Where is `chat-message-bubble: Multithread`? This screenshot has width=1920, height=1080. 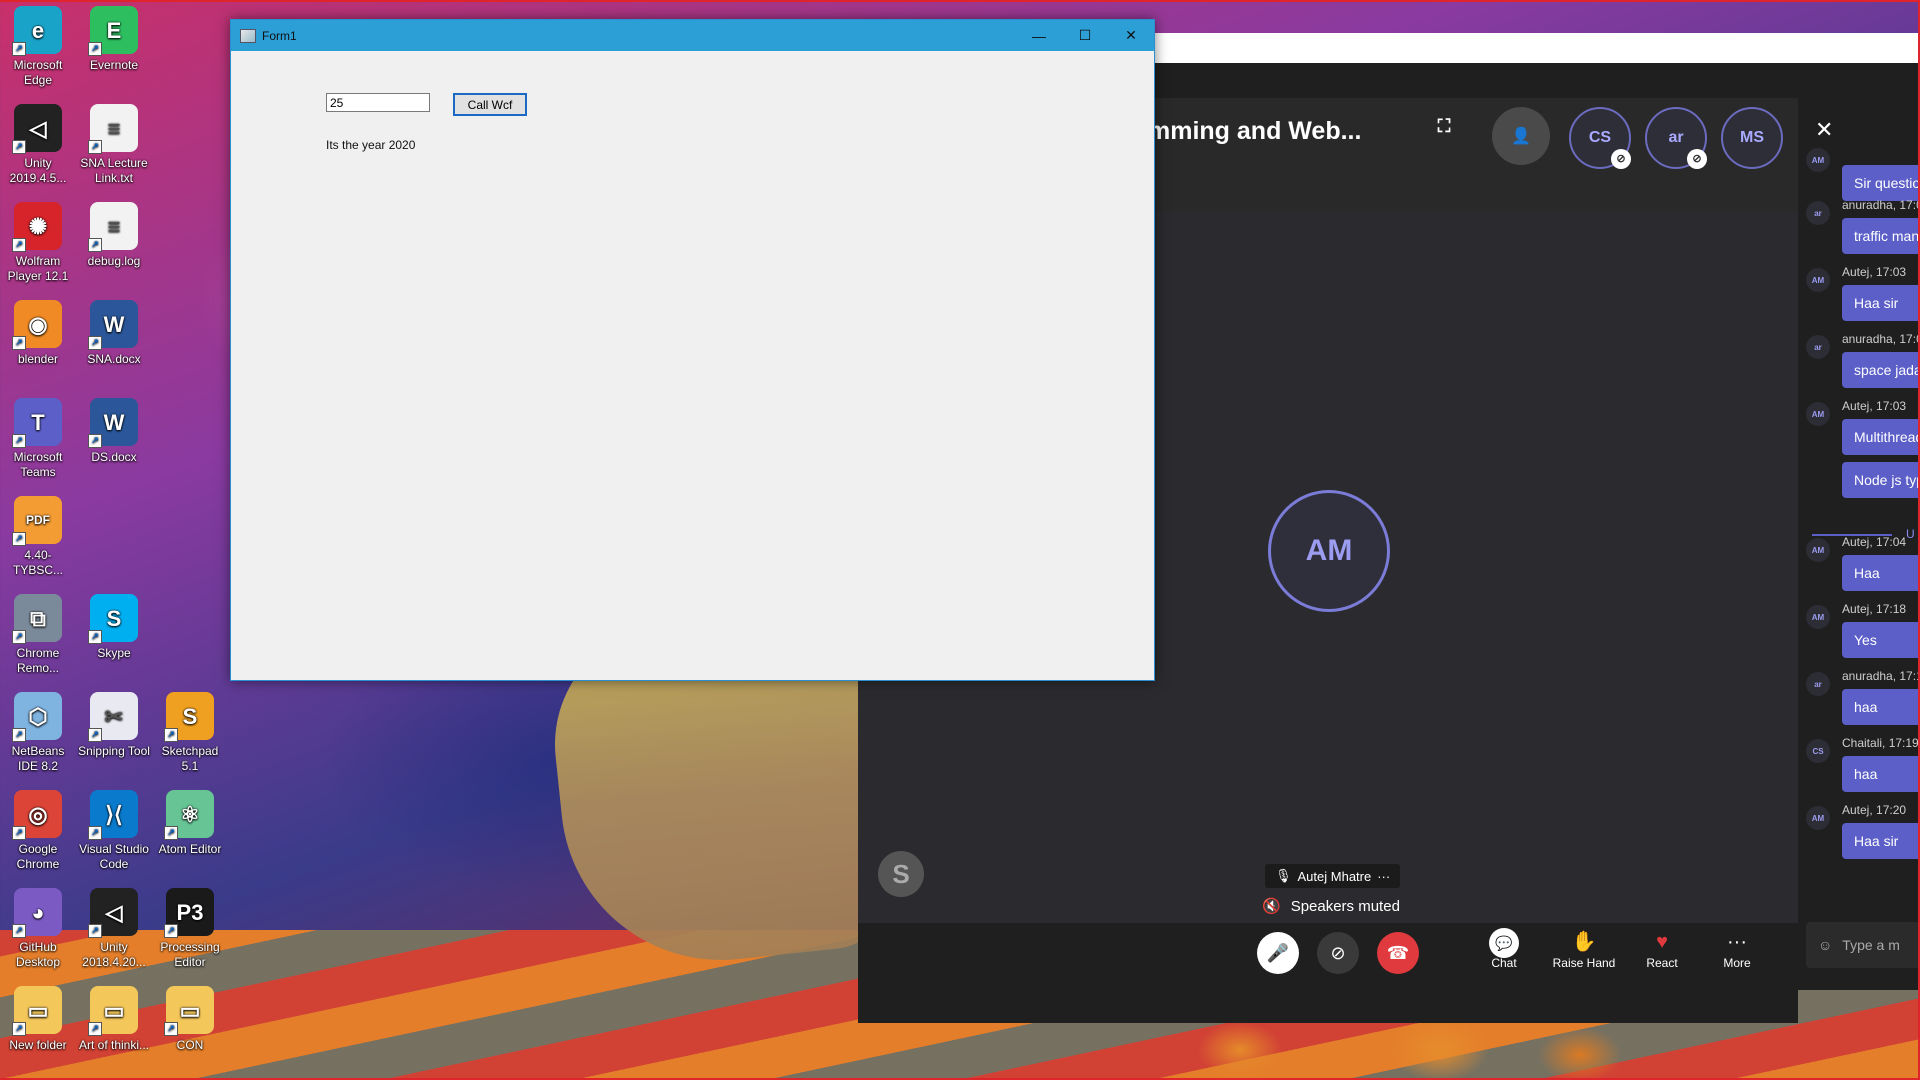 chat-message-bubble: Multithread is located at coordinates (1881, 437).